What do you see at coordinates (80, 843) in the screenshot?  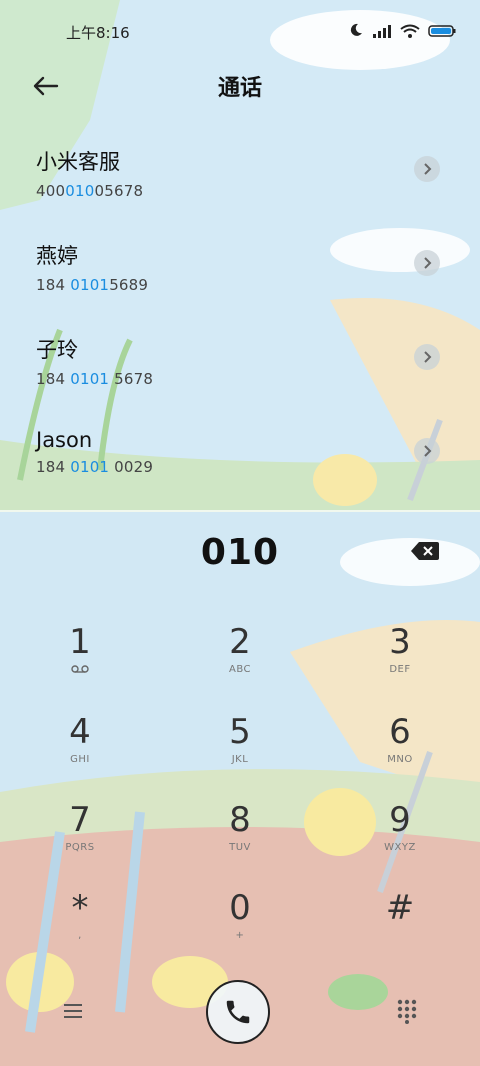 I see `dial-key-7: 7 PQRS` at bounding box center [80, 843].